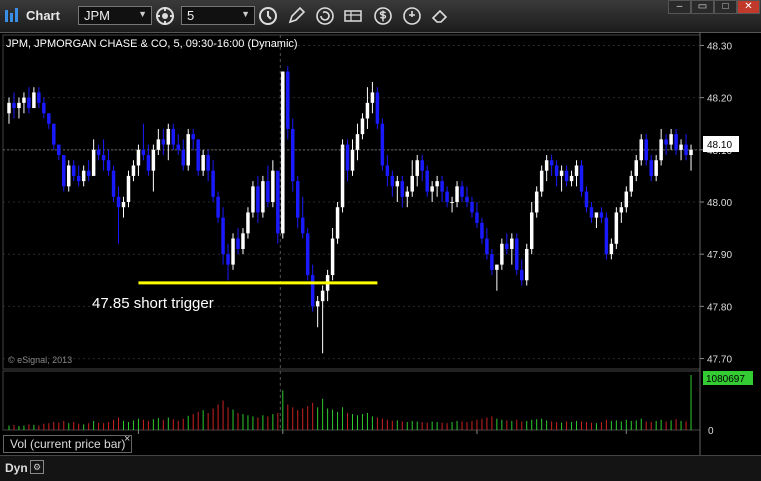 The height and width of the screenshot is (481, 761). What do you see at coordinates (165, 16) in the screenshot?
I see `symbol-link-icon` at bounding box center [165, 16].